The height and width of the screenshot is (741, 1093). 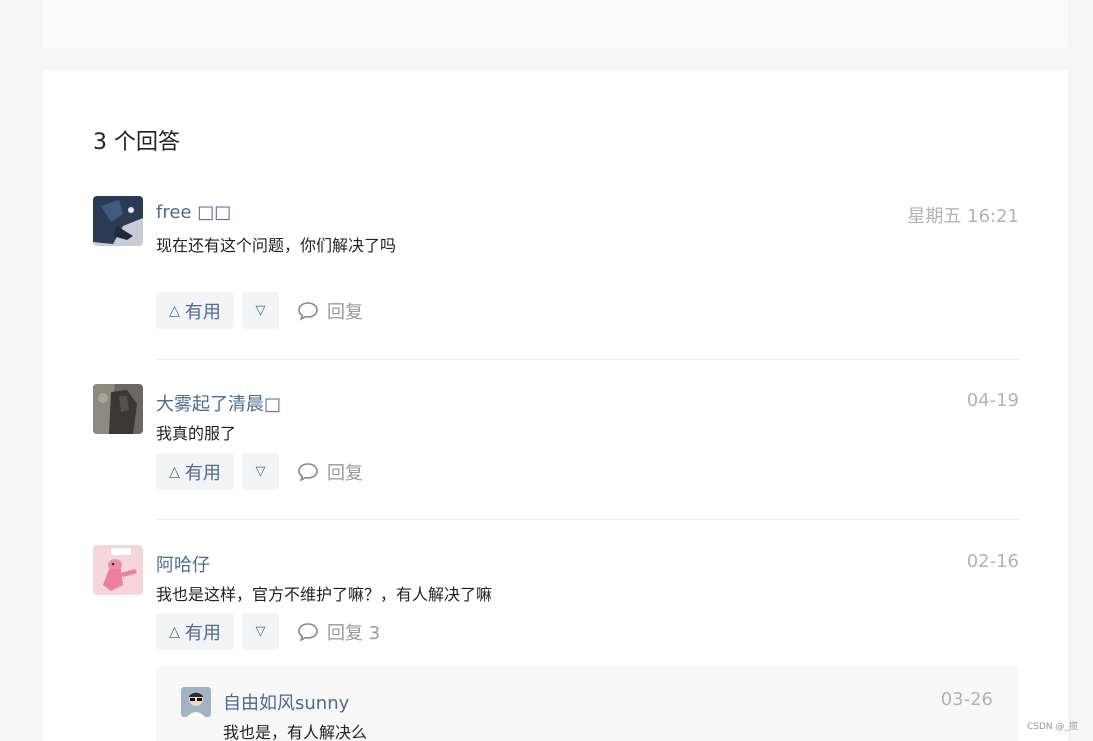 What do you see at coordinates (193, 212) in the screenshot?
I see `answer-author-link: free □□` at bounding box center [193, 212].